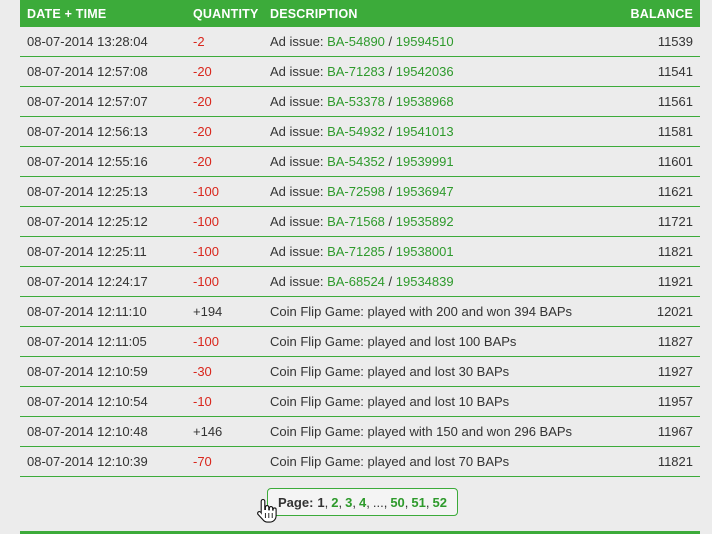  What do you see at coordinates (356, 281) in the screenshot?
I see `ad-id-link: BA-68524` at bounding box center [356, 281].